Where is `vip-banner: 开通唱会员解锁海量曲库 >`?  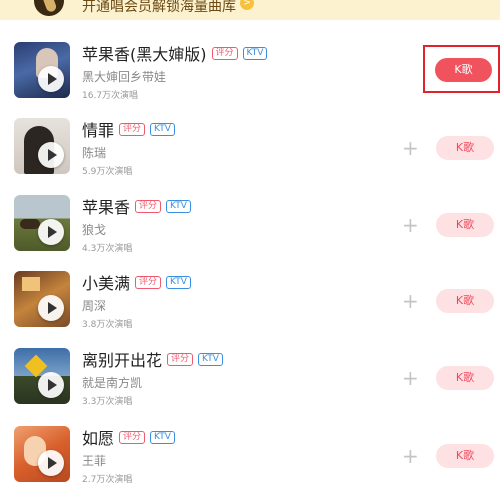 vip-banner: 开通唱会员解锁海量曲库 > is located at coordinates (250, 10).